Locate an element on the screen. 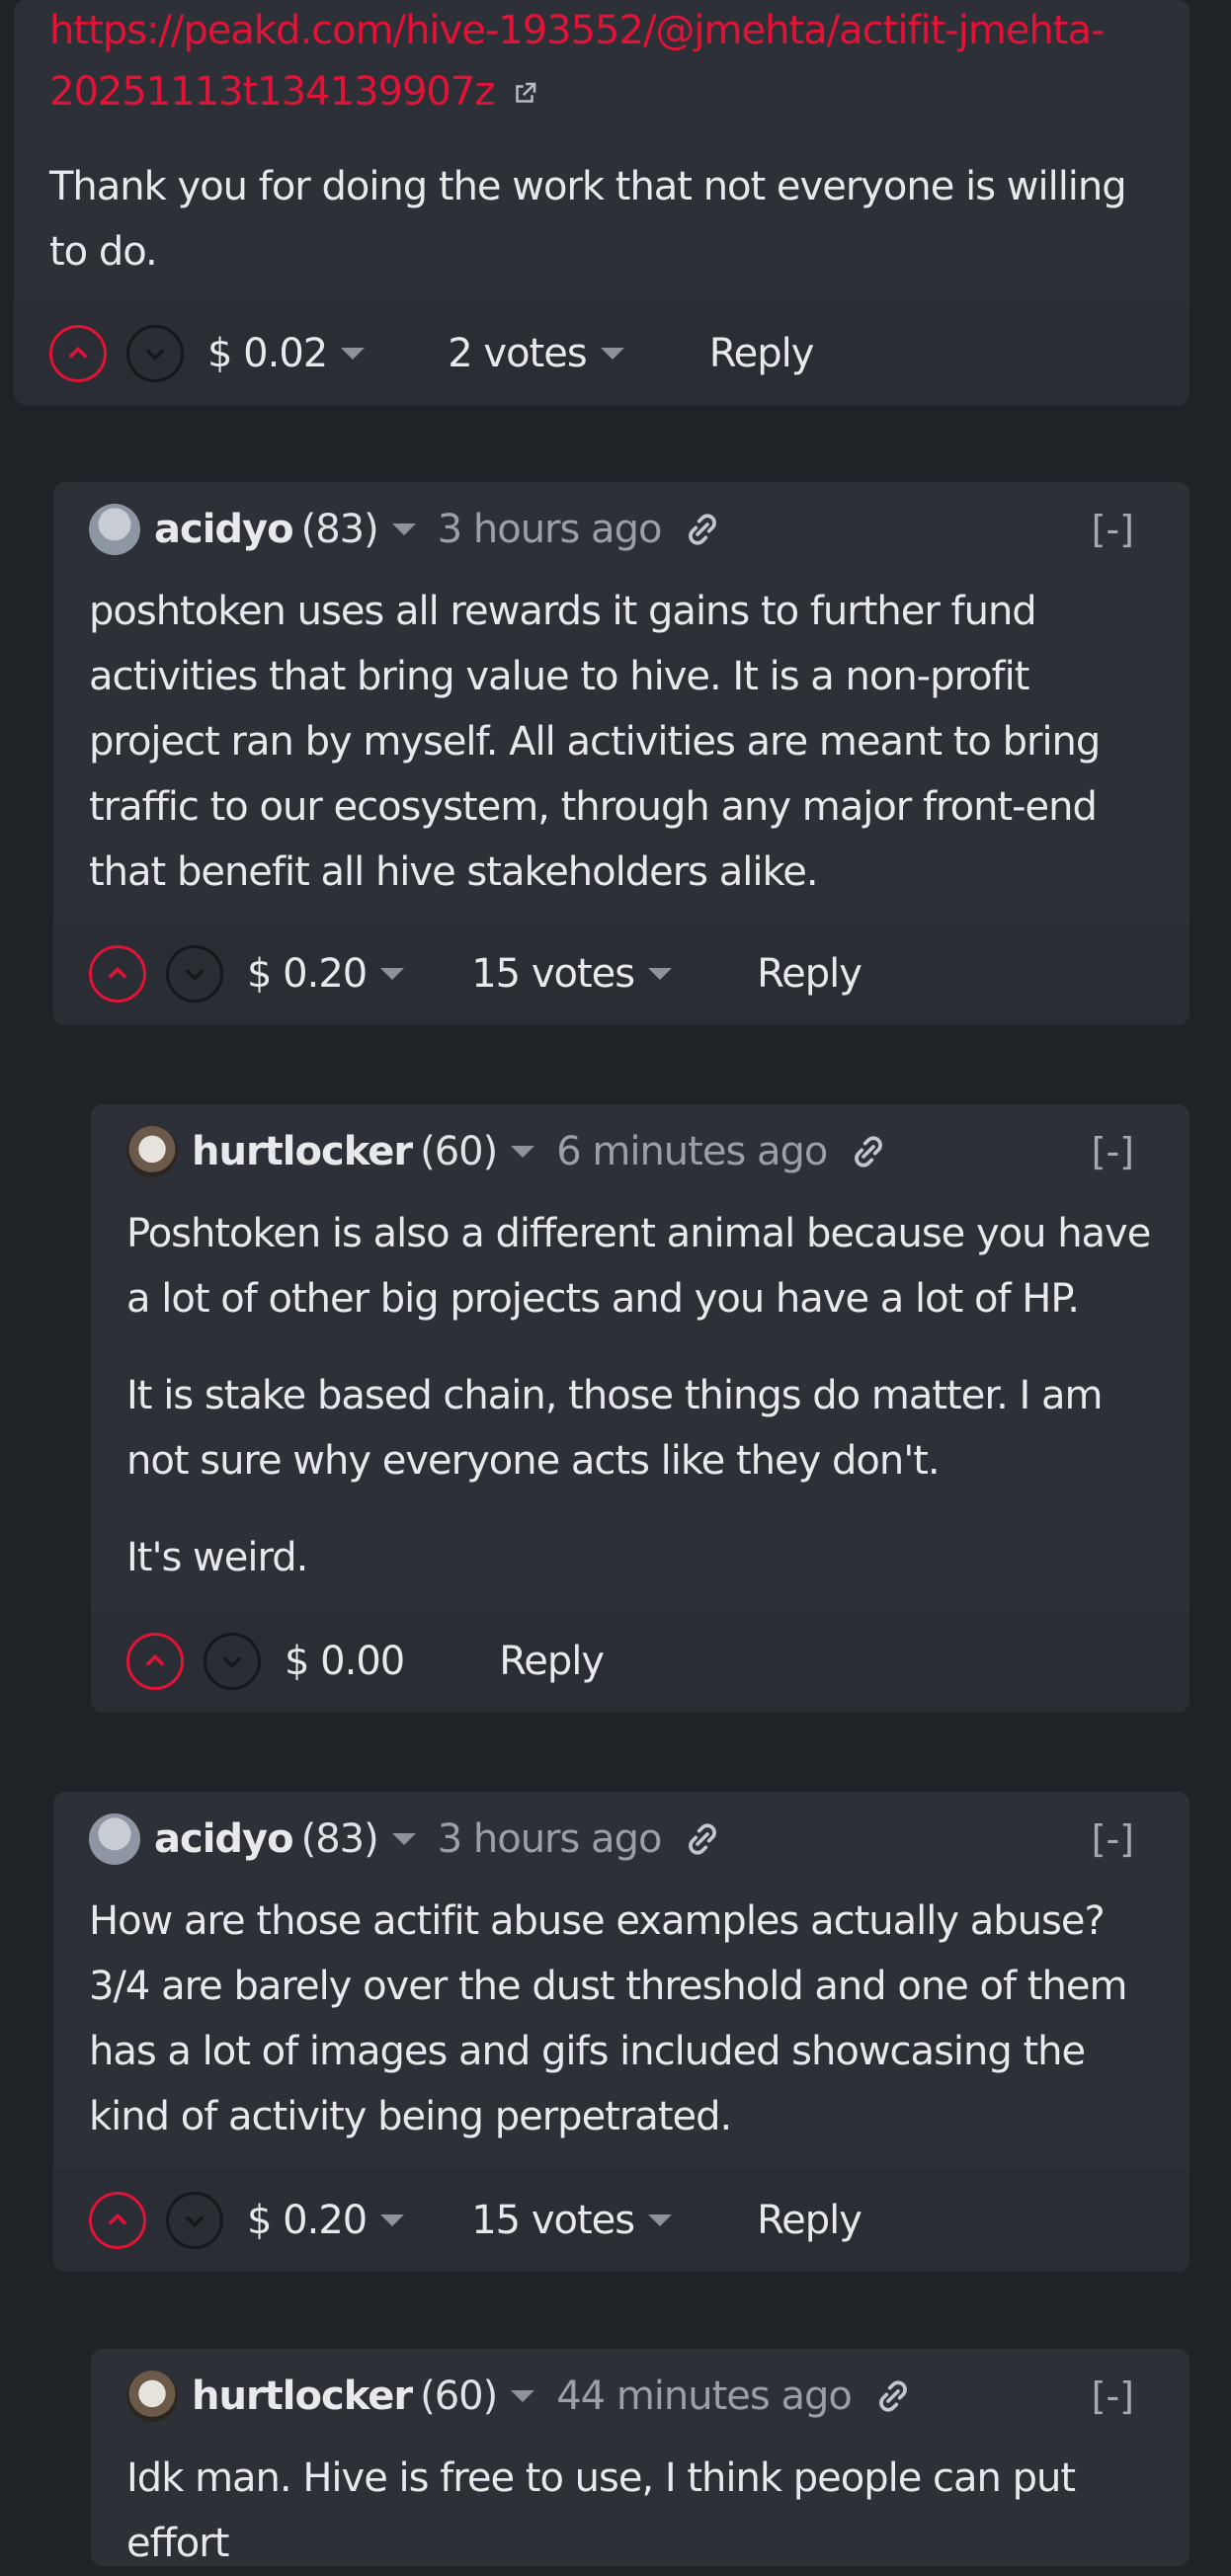  timestamp: 44 minutes ago is located at coordinates (704, 2396).